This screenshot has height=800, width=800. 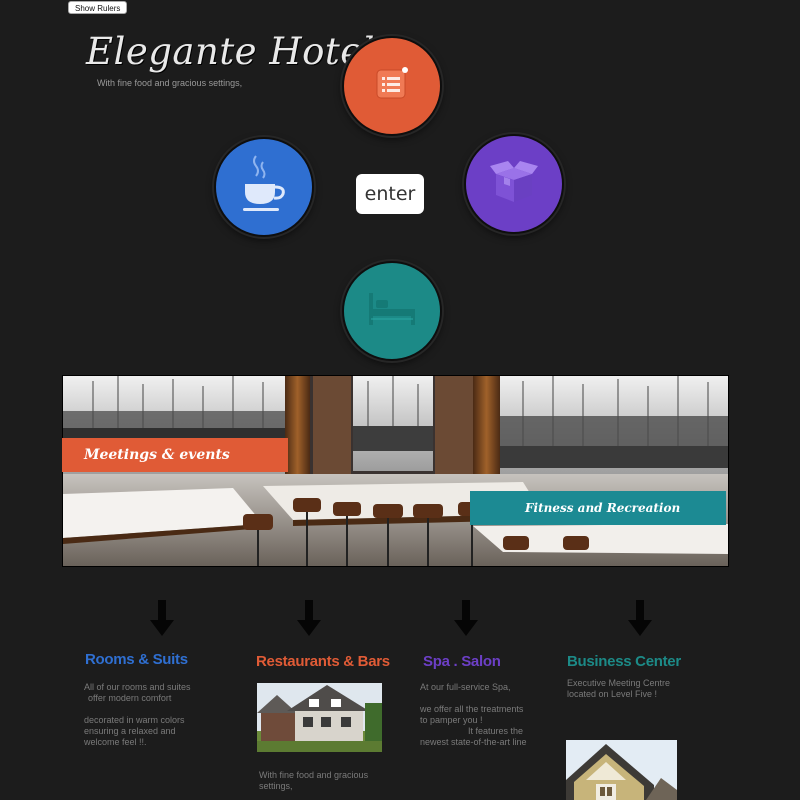 I want to click on business-center-title: Business Center, so click(x=624, y=661).